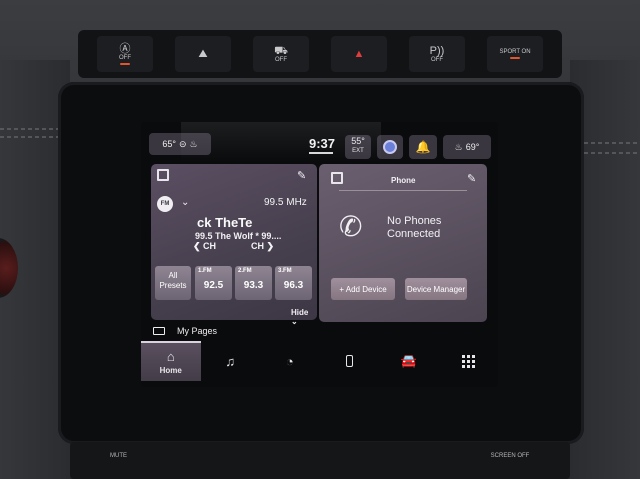 Image resolution: width=640 pixels, height=479 pixels. I want to click on lane-keep-icon: ⛟, so click(281, 51).